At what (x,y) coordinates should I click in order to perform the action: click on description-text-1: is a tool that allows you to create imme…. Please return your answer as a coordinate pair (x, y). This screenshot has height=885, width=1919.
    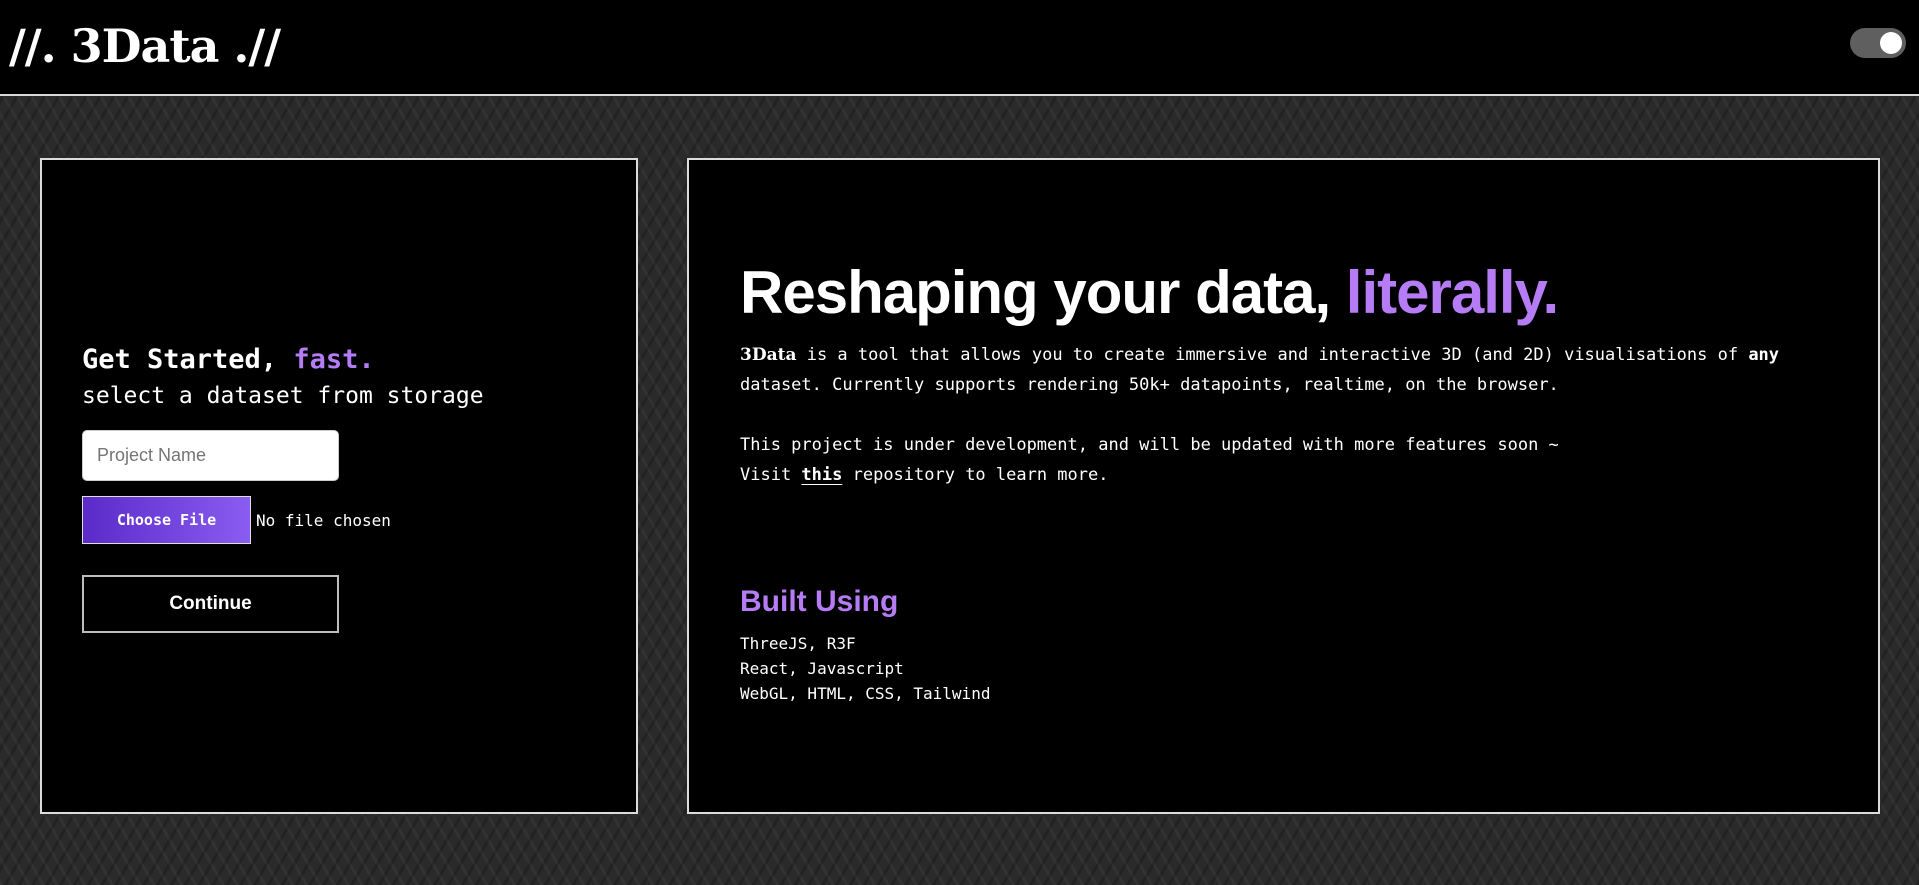
    Looking at the image, I should click on (1272, 355).